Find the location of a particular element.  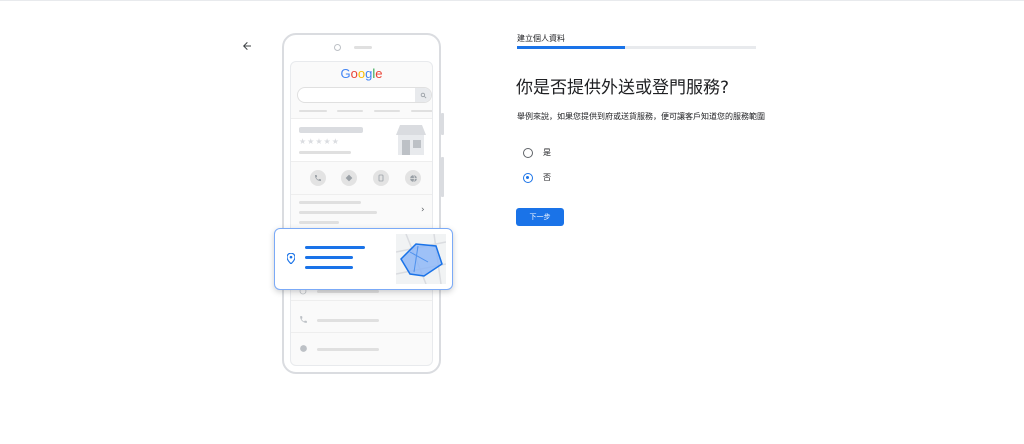

storefront-icon is located at coordinates (411, 140).